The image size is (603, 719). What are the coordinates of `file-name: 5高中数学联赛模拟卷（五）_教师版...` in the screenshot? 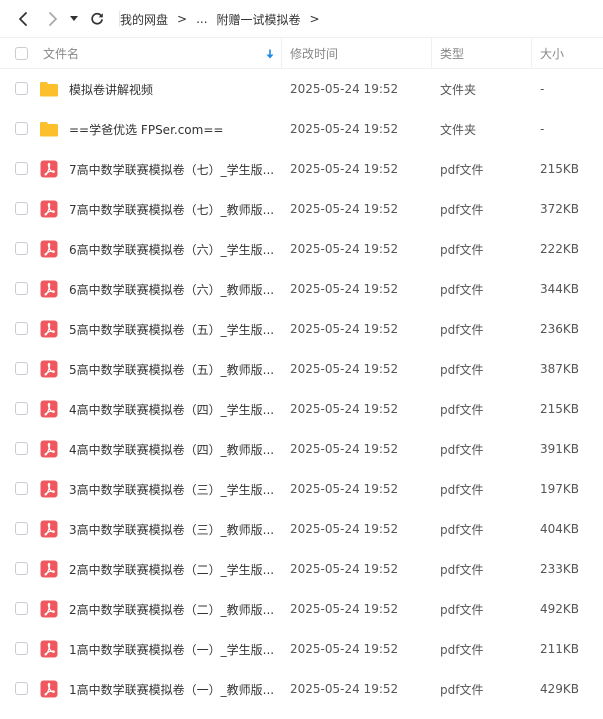 It's located at (171, 369).